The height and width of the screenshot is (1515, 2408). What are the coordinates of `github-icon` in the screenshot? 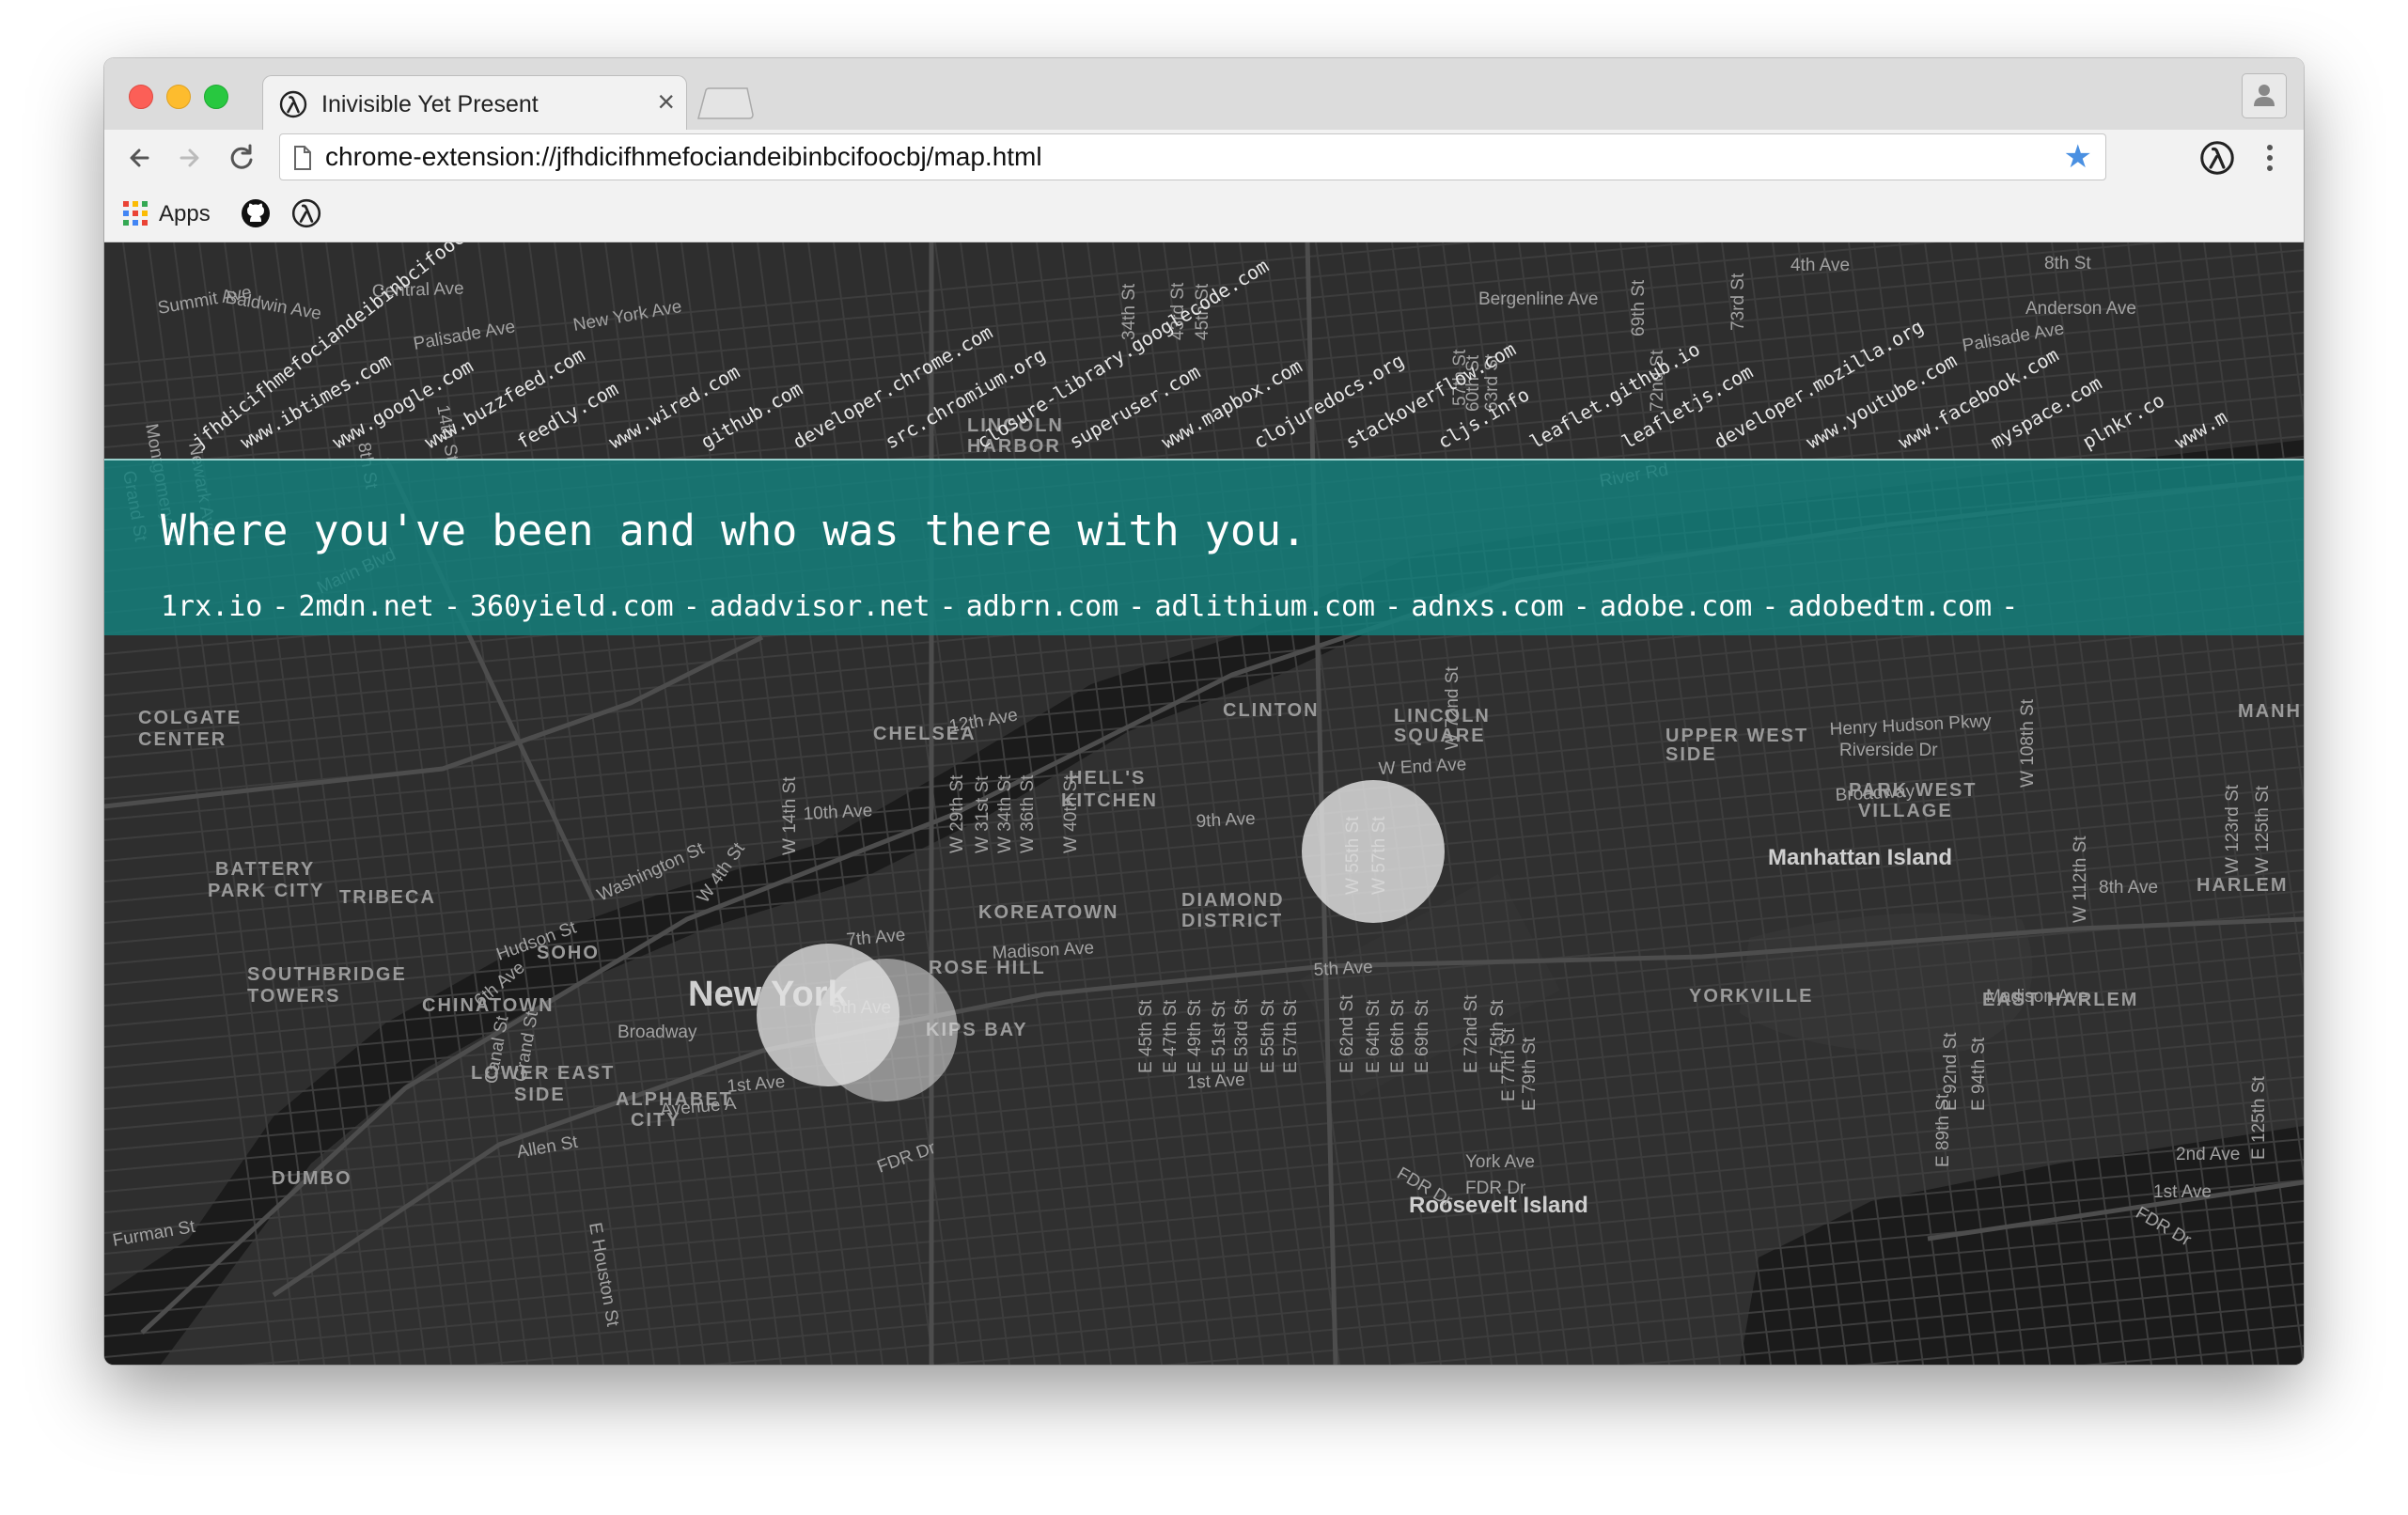 It's located at (256, 213).